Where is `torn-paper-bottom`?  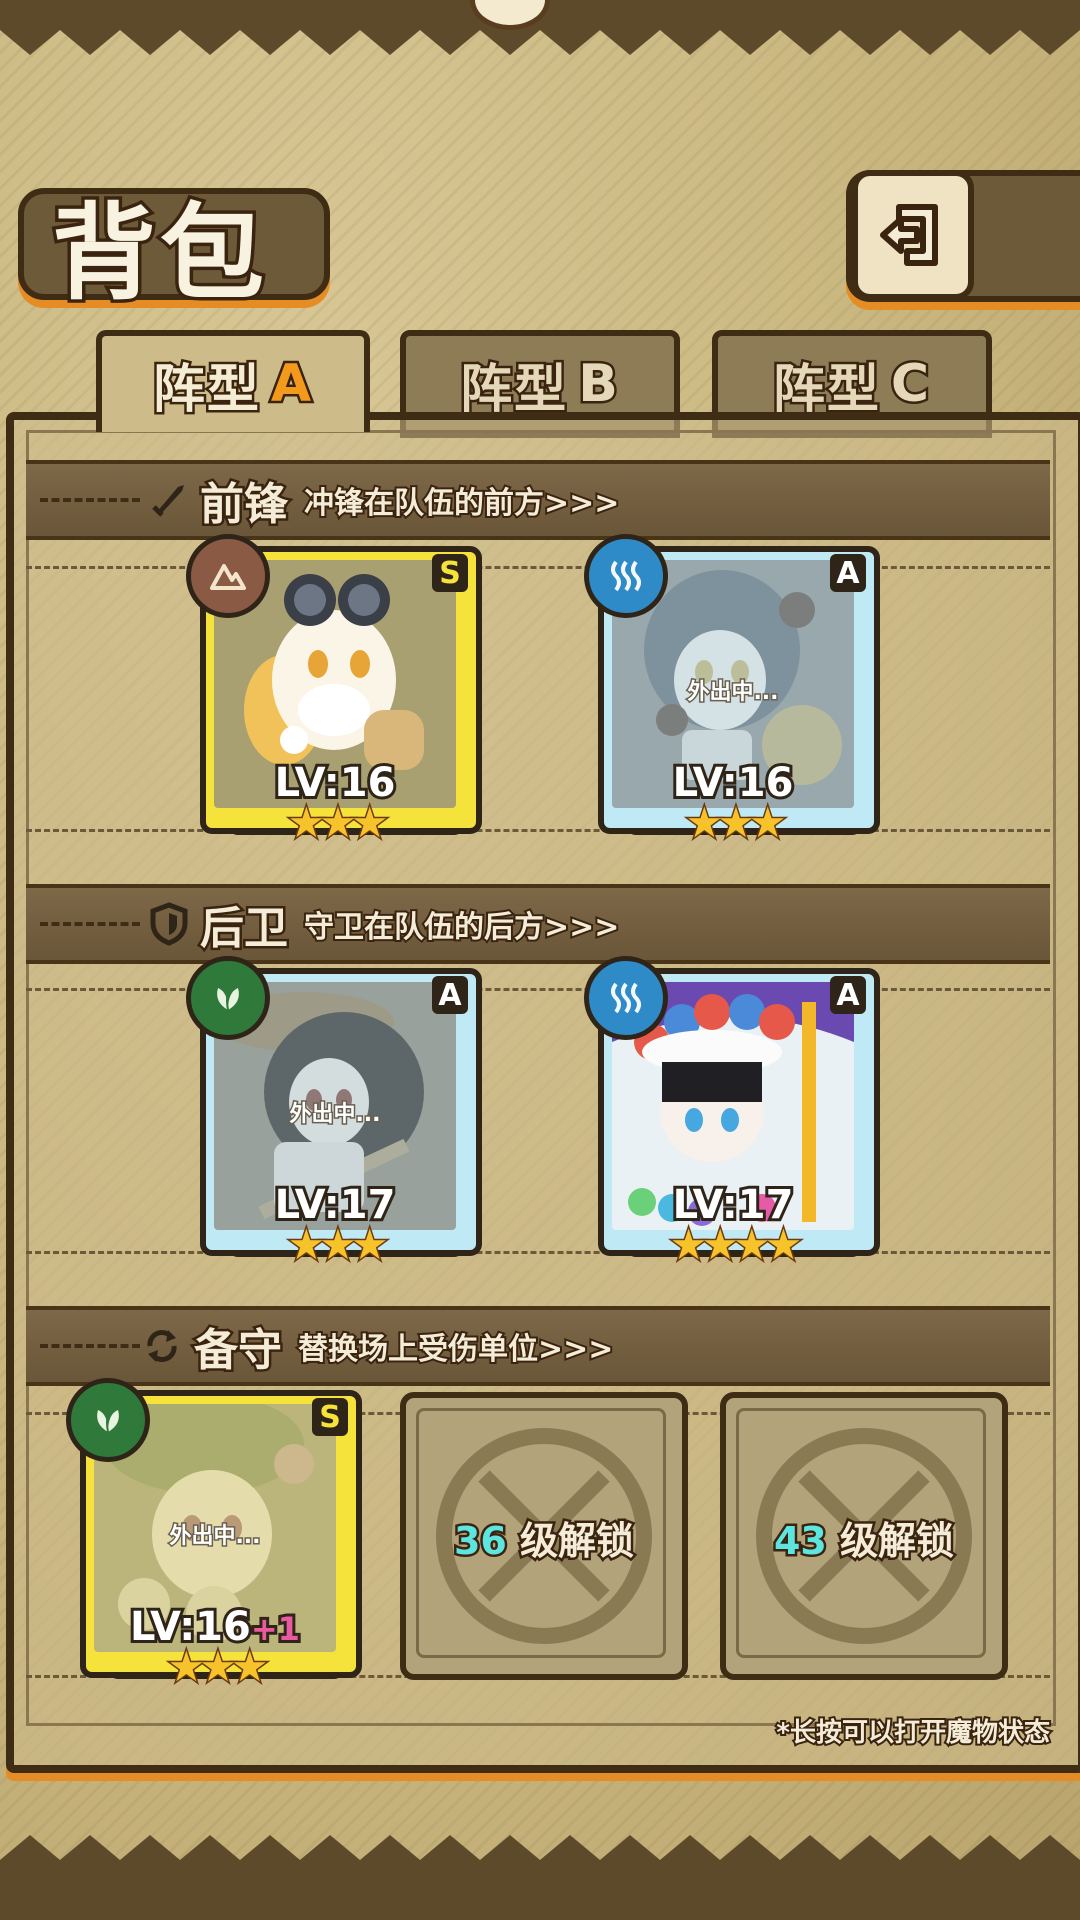 torn-paper-bottom is located at coordinates (540, 1877).